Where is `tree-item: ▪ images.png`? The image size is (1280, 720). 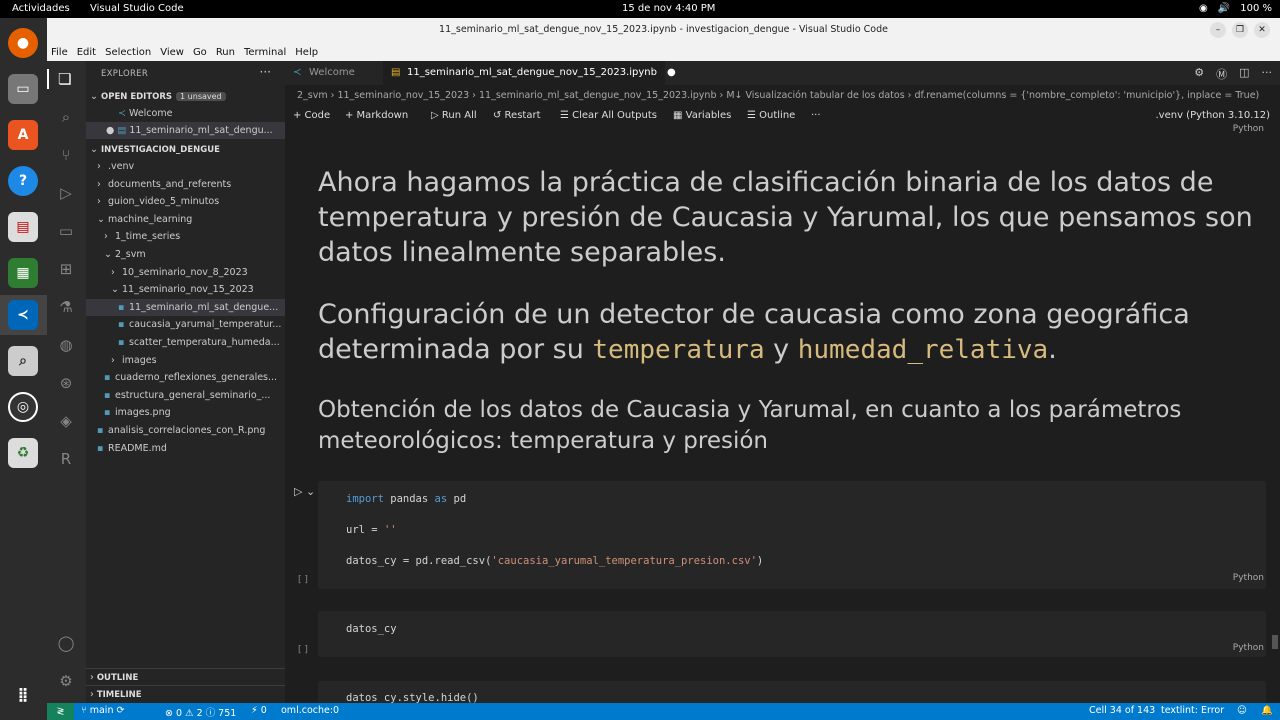
tree-item: ▪ images.png is located at coordinates (185, 412).